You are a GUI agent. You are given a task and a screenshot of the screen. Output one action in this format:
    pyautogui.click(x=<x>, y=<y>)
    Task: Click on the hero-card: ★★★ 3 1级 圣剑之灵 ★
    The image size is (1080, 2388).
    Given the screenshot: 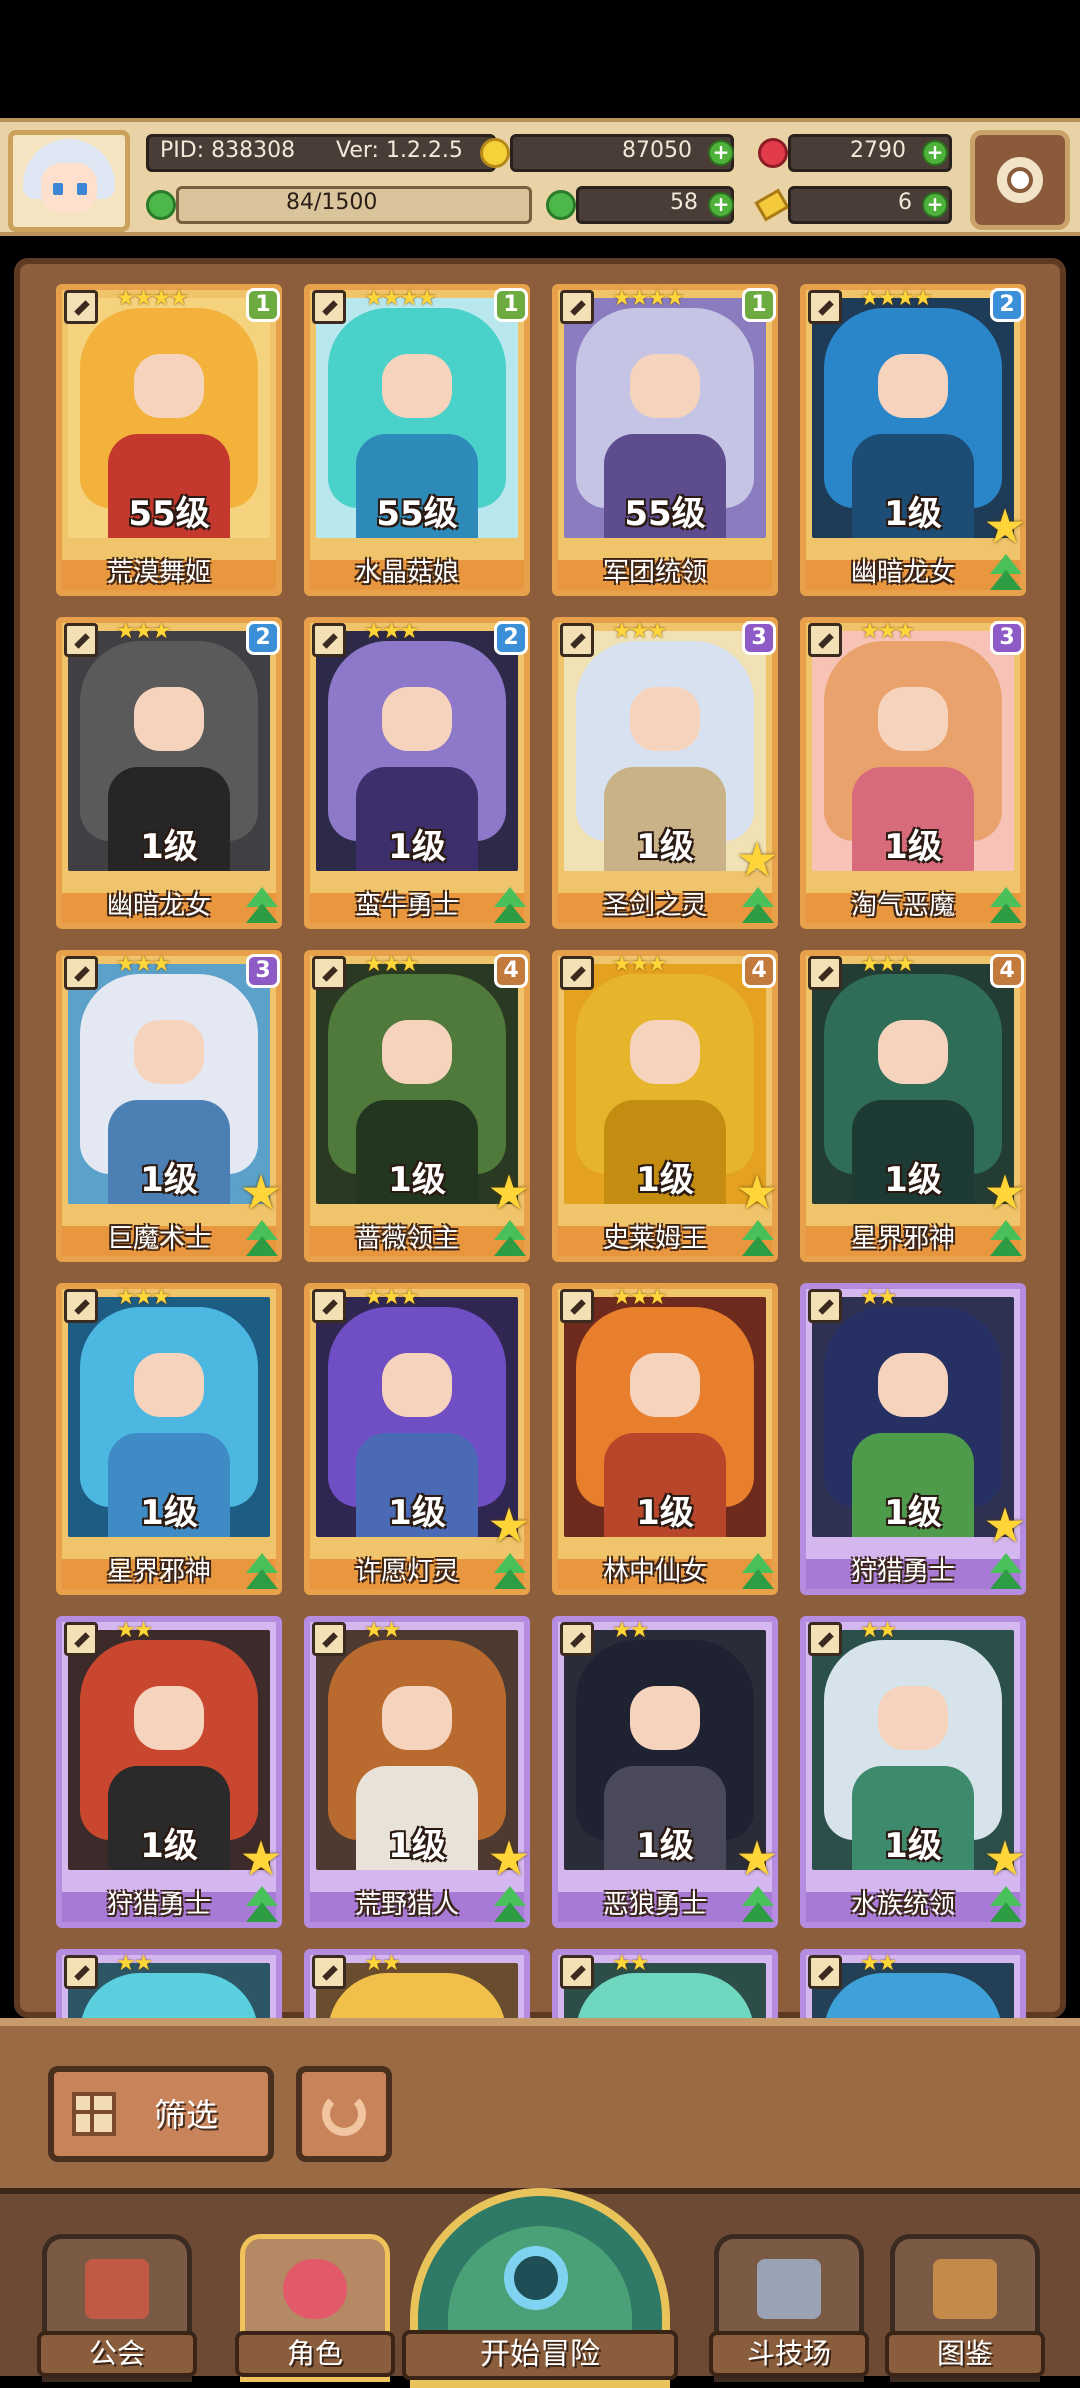 What is the action you would take?
    pyautogui.click(x=665, y=773)
    